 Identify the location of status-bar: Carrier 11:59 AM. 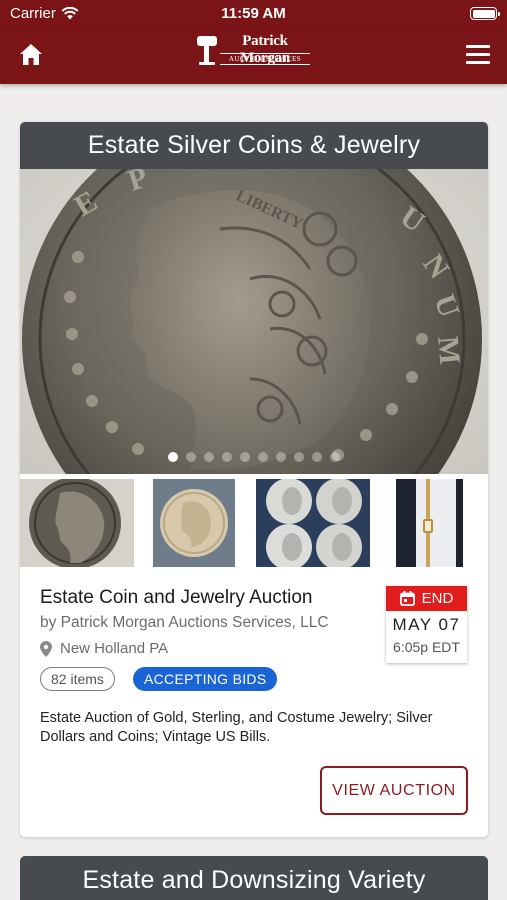
(253, 14).